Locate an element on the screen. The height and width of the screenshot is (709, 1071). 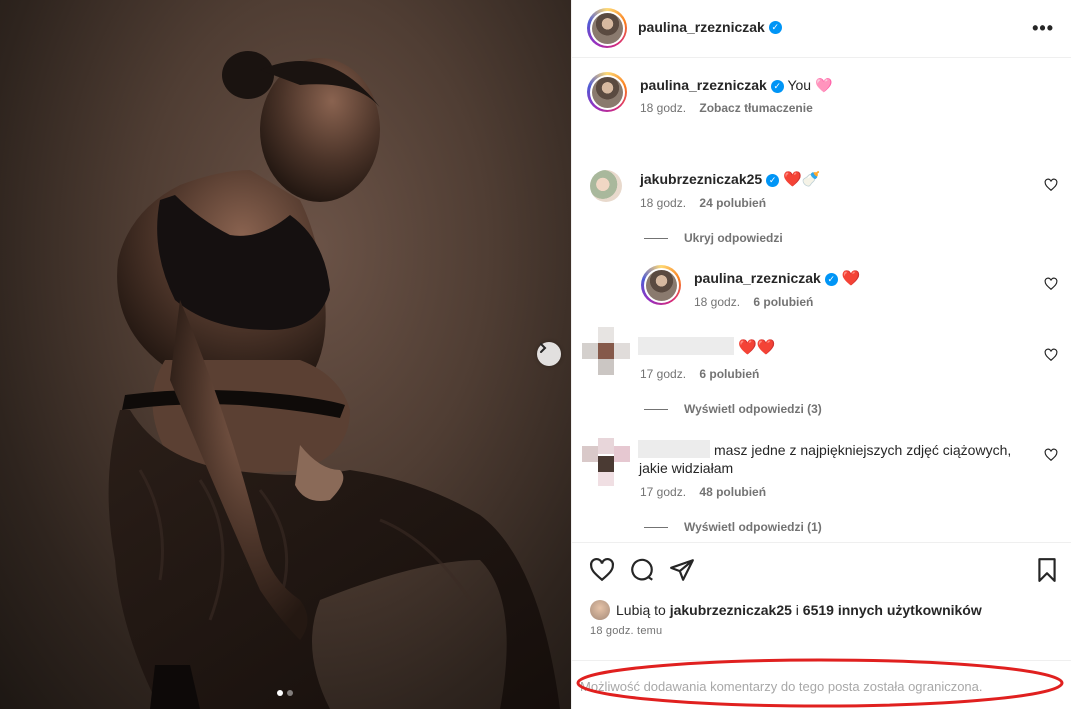
carousel-dot-active is located at coordinates (280, 693).